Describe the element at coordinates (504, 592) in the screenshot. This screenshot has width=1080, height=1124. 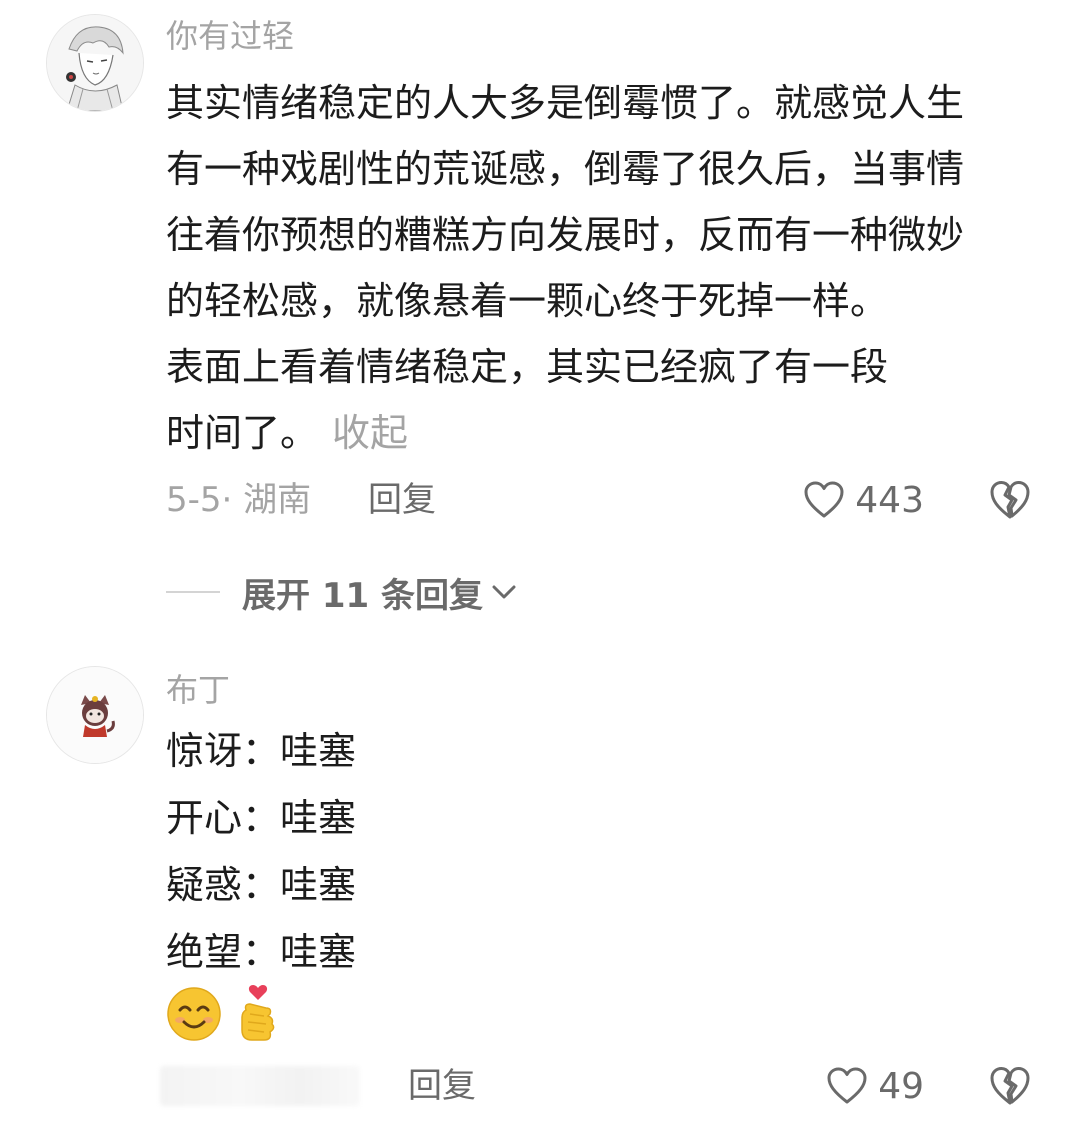
I see `chevron-down-icon` at that location.